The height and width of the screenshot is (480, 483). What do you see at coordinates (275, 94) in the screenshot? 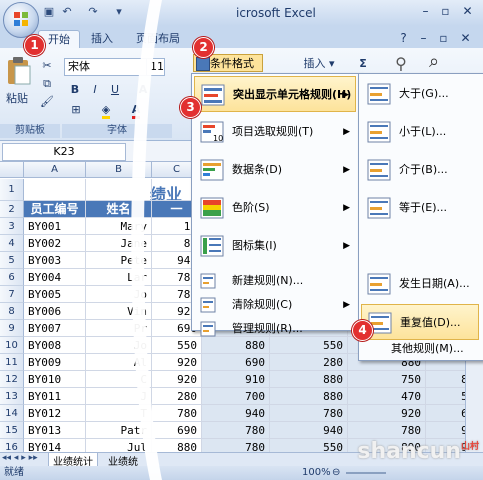
I see `menu-highlight-rules: 突出显示单元格规则(H) ▶` at bounding box center [275, 94].